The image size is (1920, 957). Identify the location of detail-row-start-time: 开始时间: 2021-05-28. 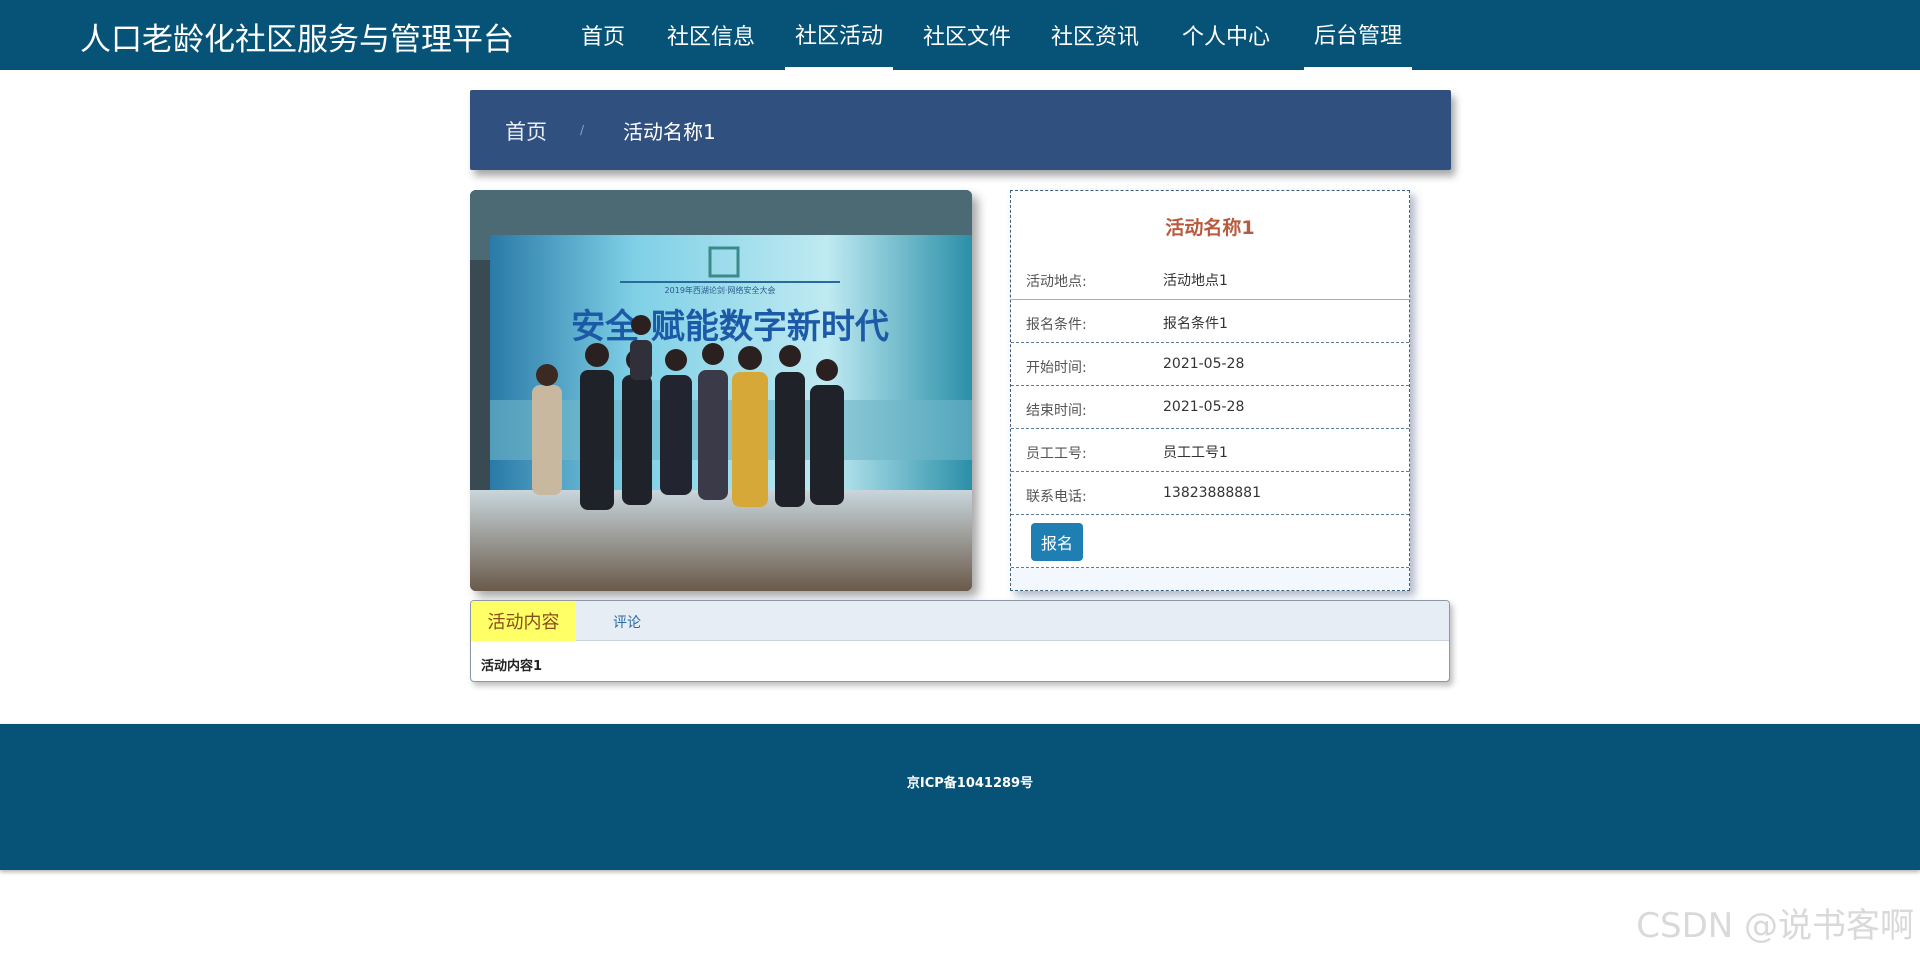
(1210, 364).